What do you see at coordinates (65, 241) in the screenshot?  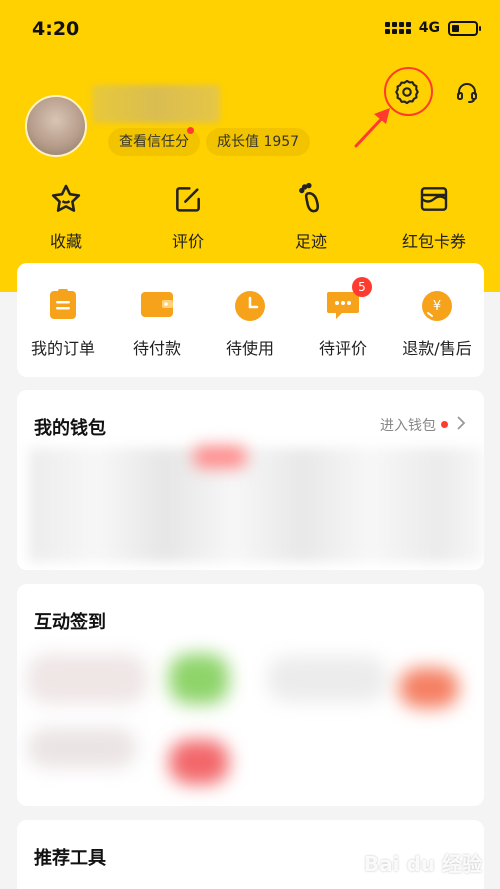 I see `quick-action-label: 收藏` at bounding box center [65, 241].